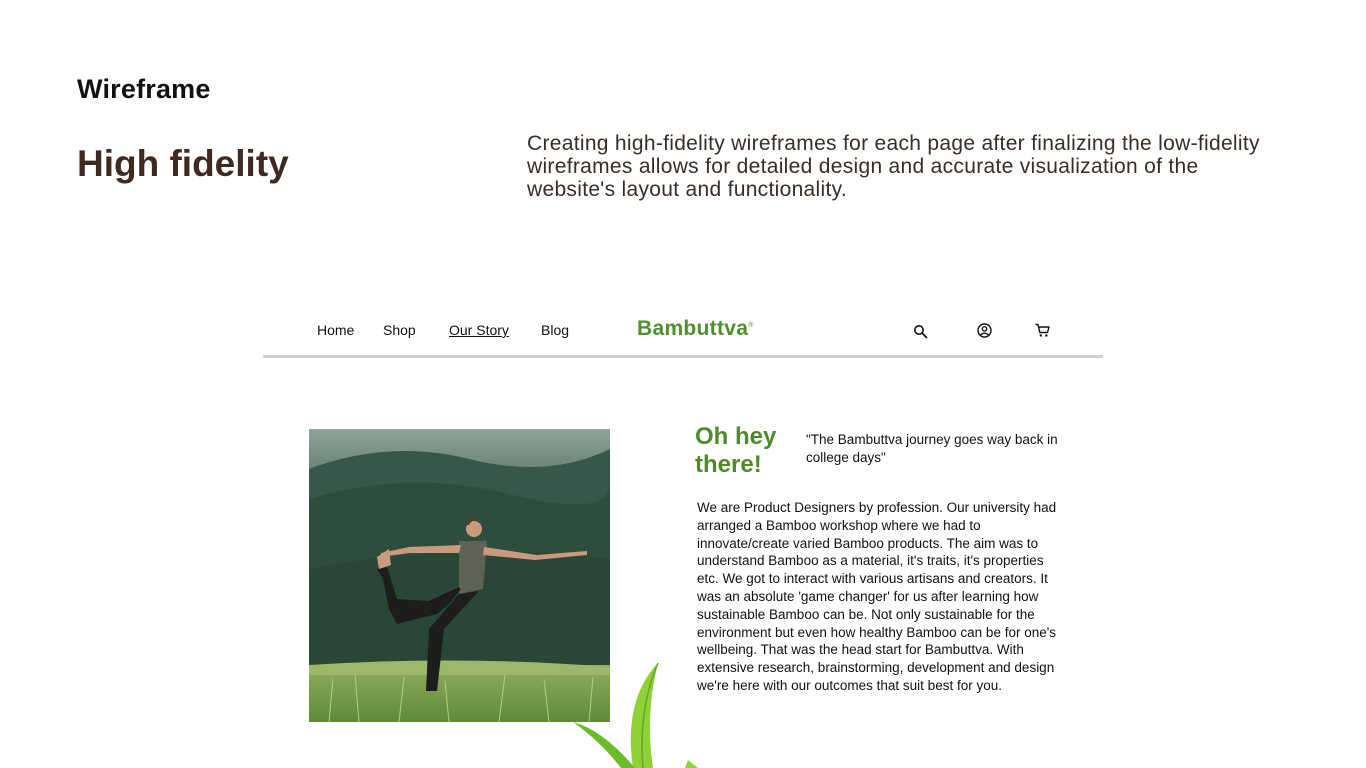 The height and width of the screenshot is (768, 1366). What do you see at coordinates (920, 331) in the screenshot?
I see `search-icon` at bounding box center [920, 331].